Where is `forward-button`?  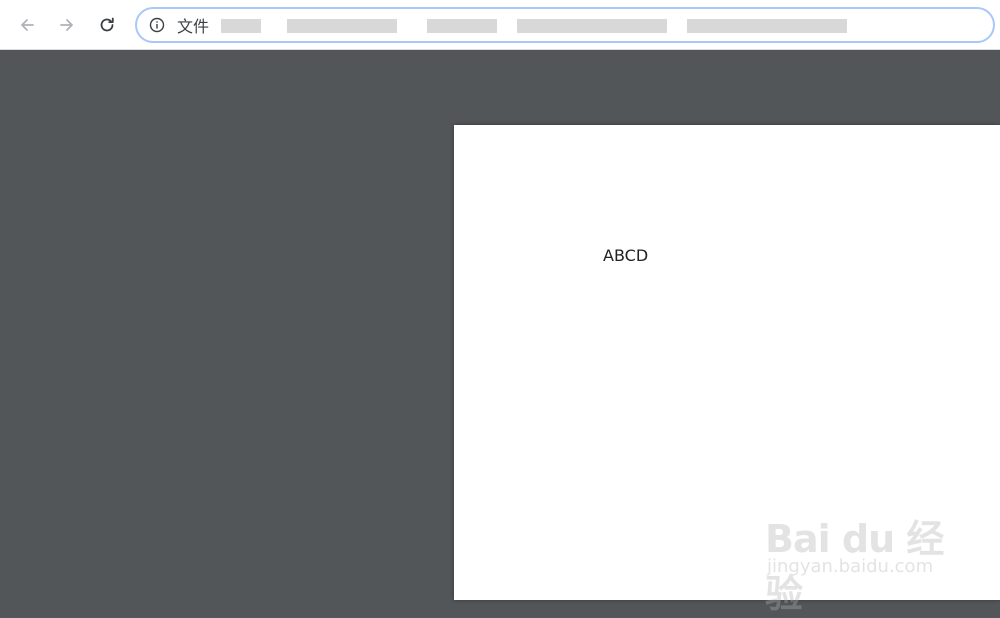 forward-button is located at coordinates (67, 25).